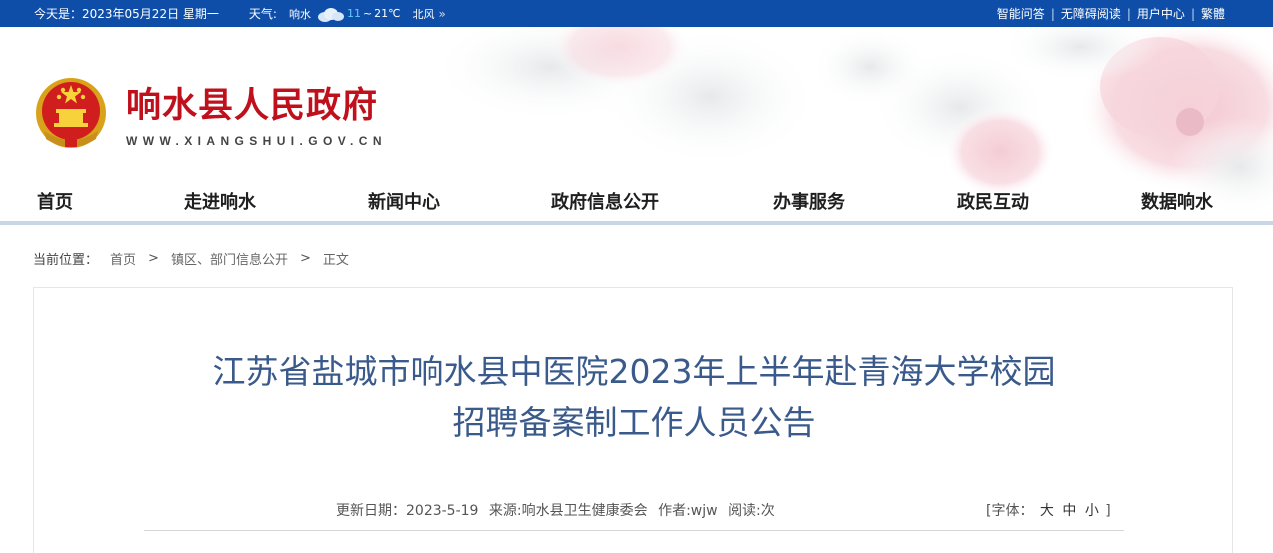  Describe the element at coordinates (751, 511) in the screenshot. I see `article-read-count: 阅读:次` at that location.